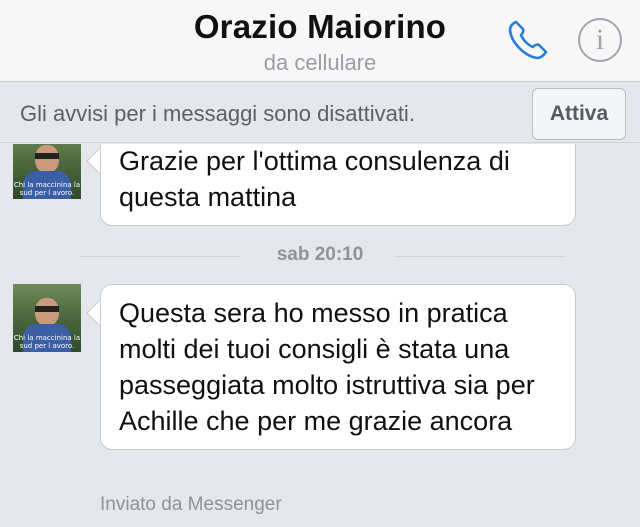  I want to click on divider, so click(480, 256).